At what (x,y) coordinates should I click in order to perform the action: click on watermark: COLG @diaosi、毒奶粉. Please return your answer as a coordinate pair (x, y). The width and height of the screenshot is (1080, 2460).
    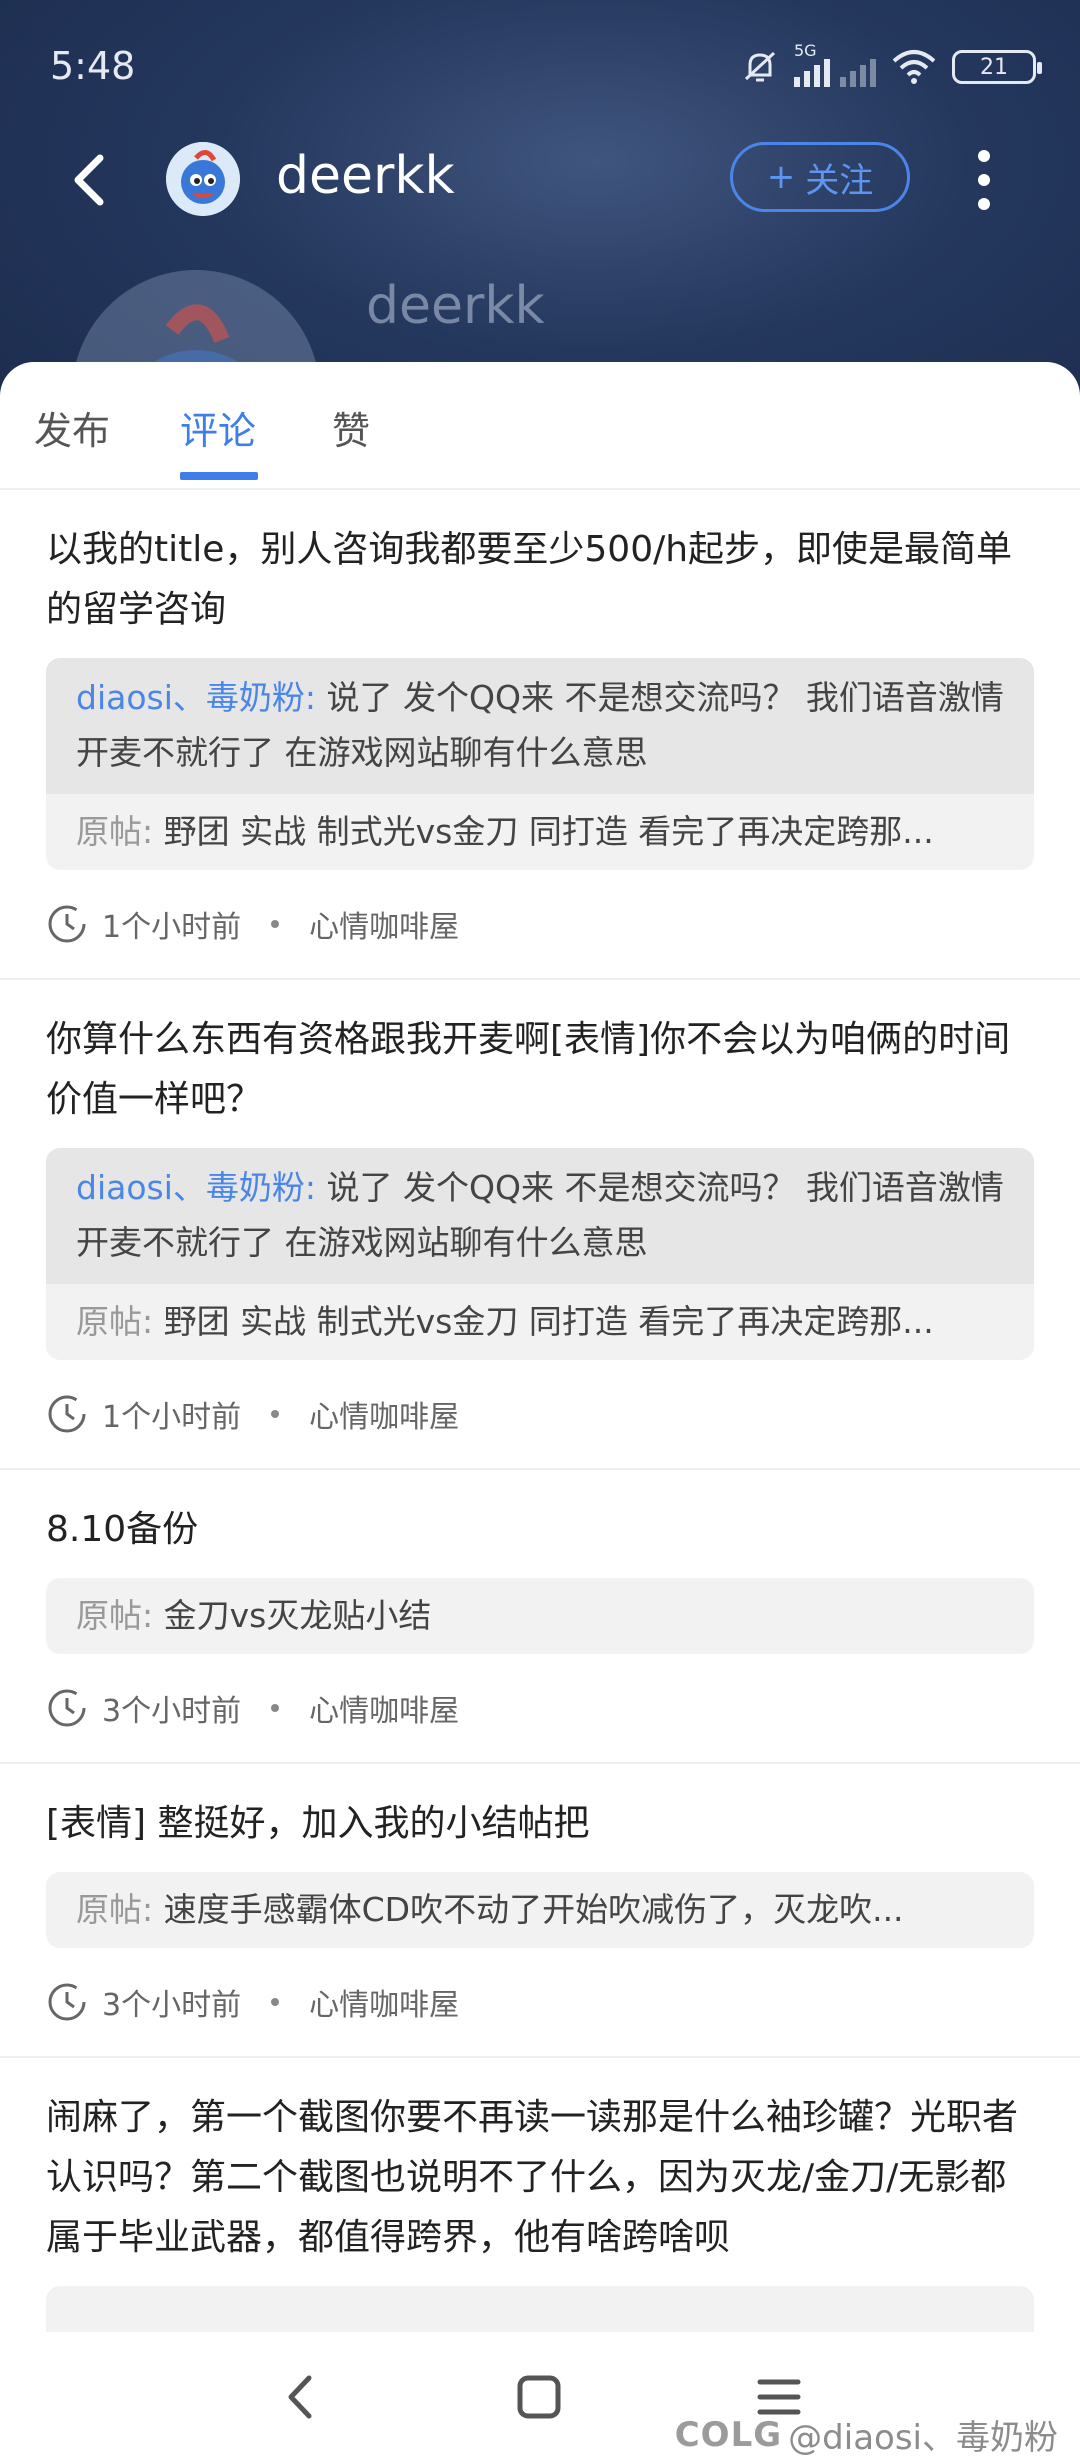
    Looking at the image, I should click on (866, 2434).